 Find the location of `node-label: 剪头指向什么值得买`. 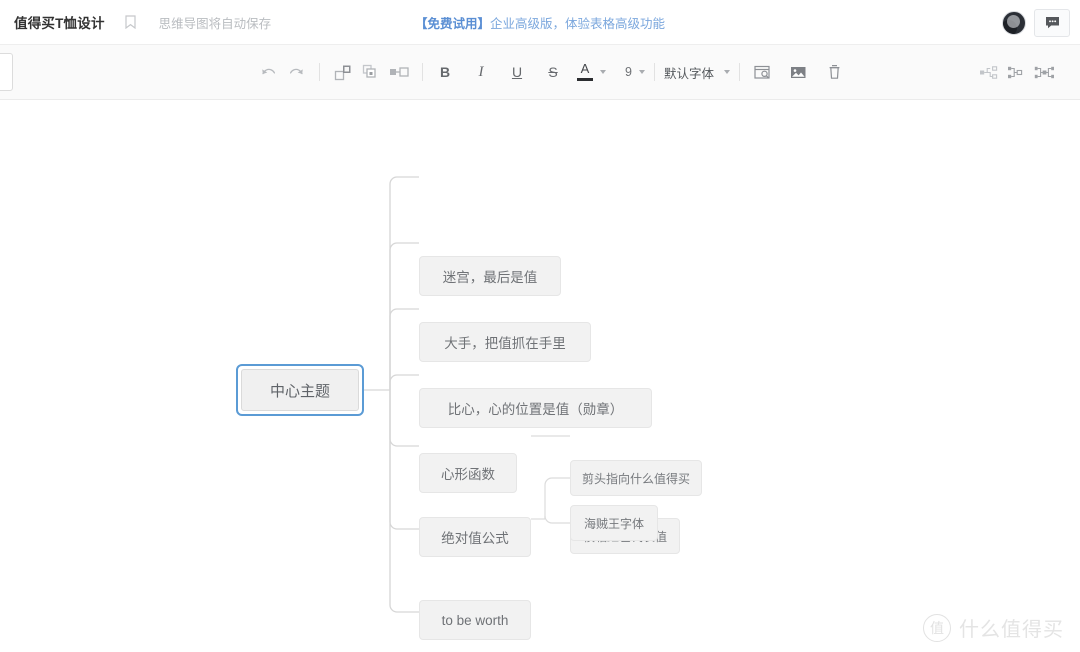

node-label: 剪头指向什么值得买 is located at coordinates (636, 478).